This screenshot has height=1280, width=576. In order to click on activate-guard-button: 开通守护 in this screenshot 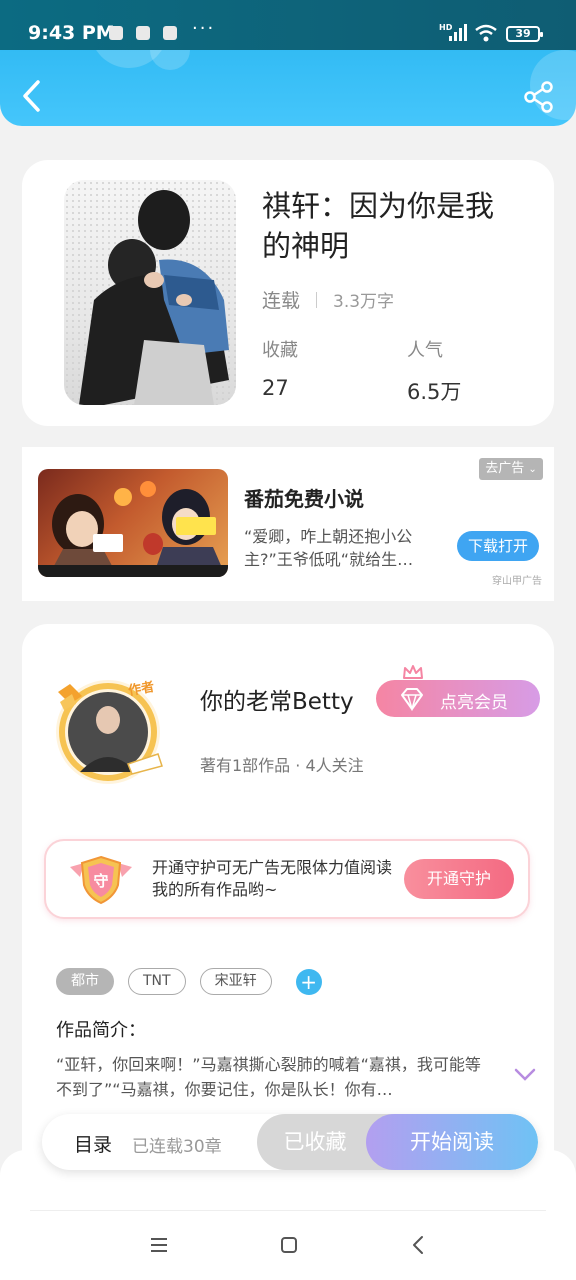, I will do `click(459, 879)`.